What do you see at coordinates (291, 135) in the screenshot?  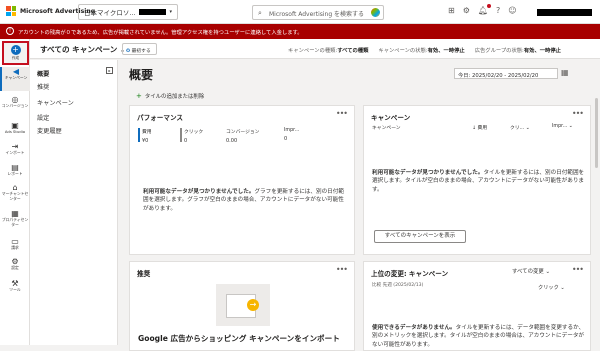 I see `metric-impressions: Impr... 0` at bounding box center [291, 135].